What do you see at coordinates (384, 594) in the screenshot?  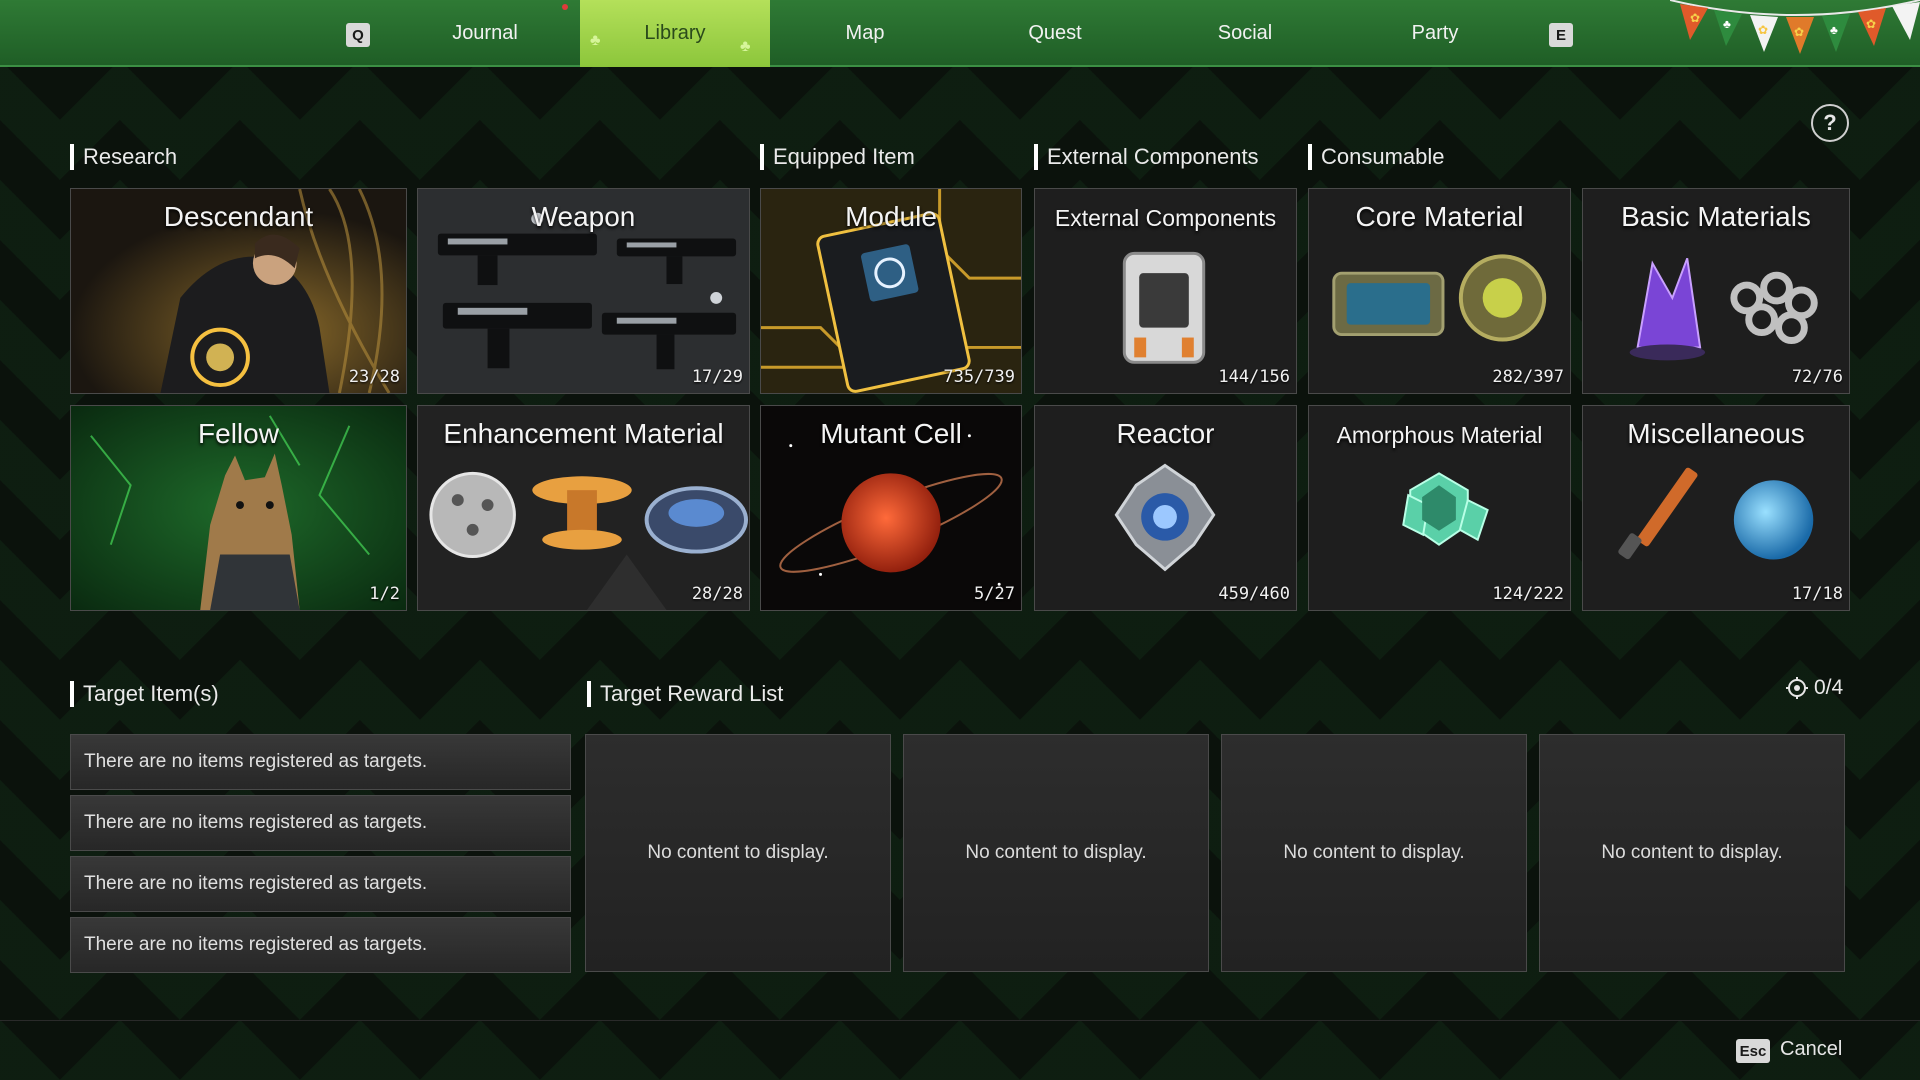 I see `tile-count: 1/2` at bounding box center [384, 594].